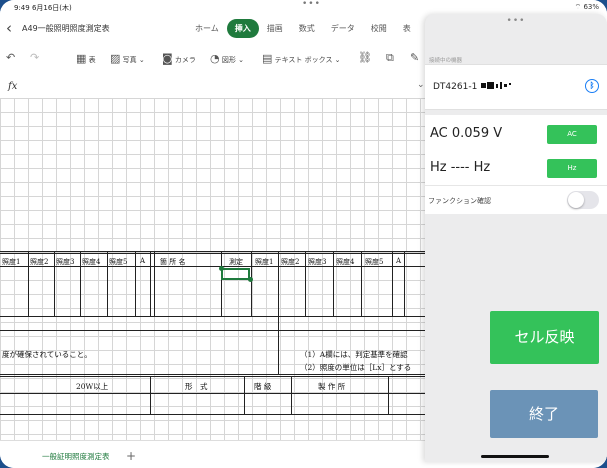  I want to click on device-row: DT4261-1 ᛒ, so click(516, 87).